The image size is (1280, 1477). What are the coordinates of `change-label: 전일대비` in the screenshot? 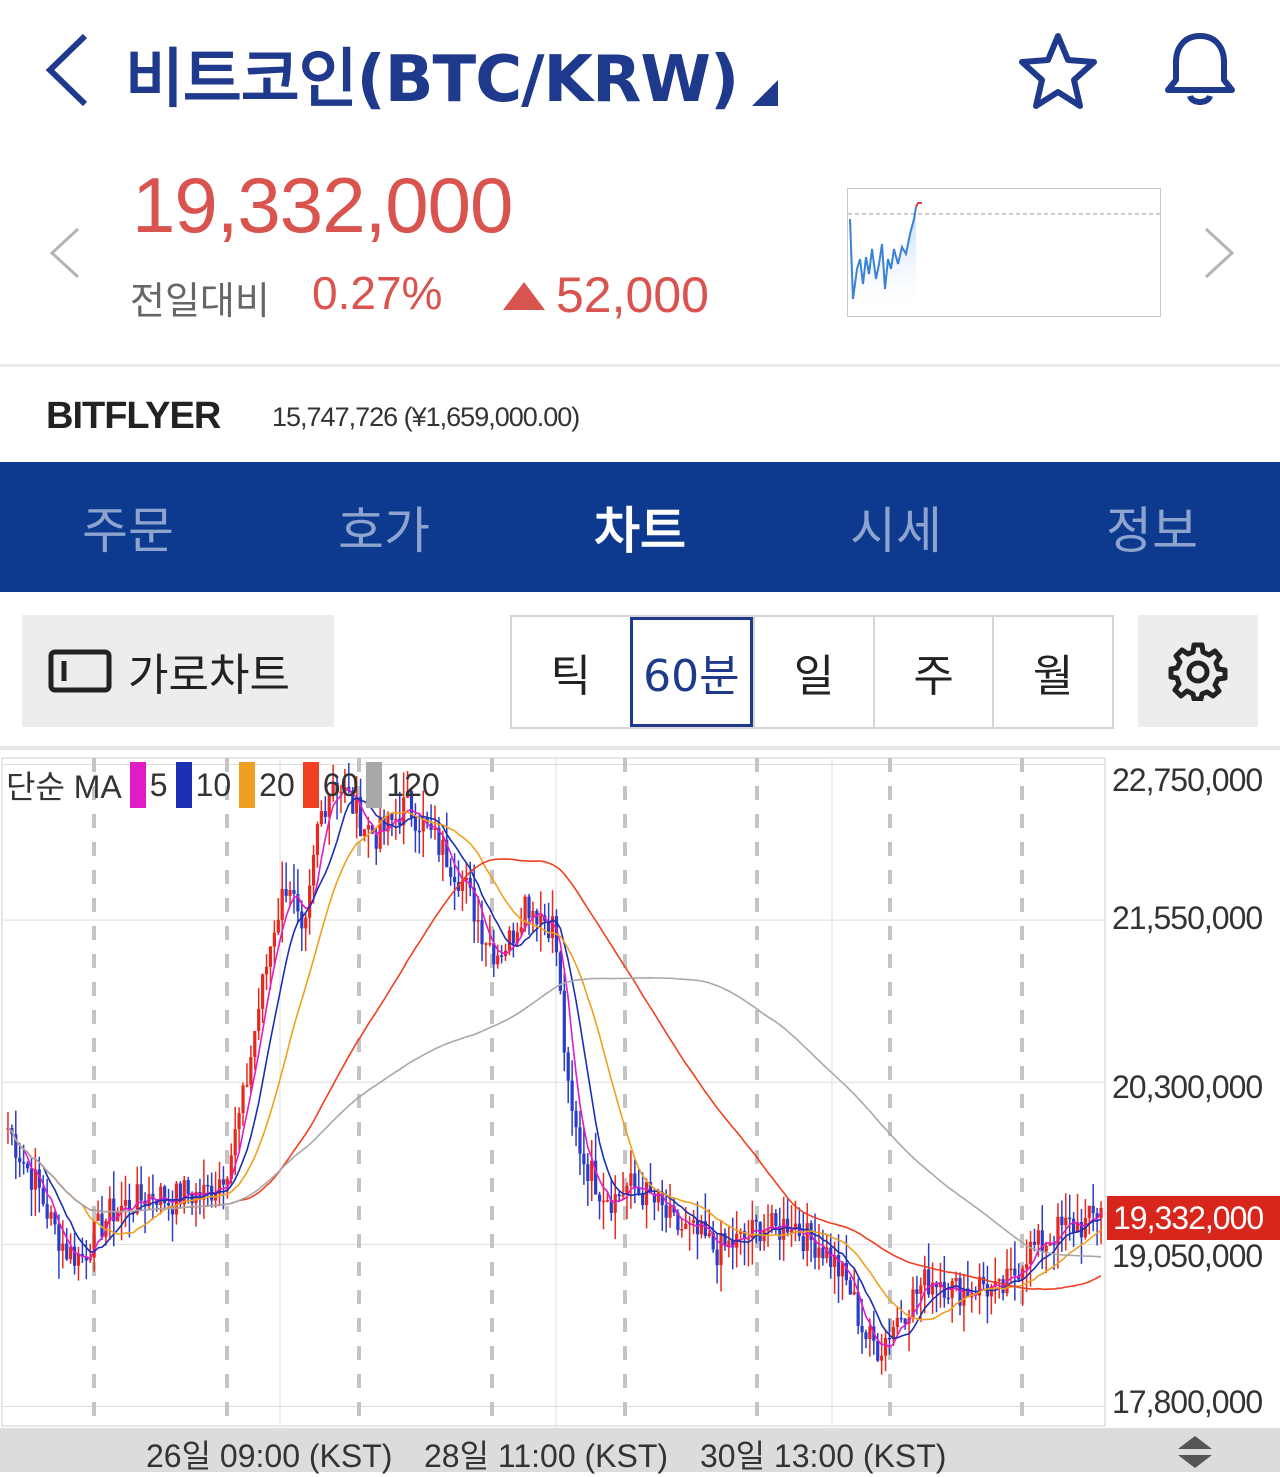 It's located at (200, 301).